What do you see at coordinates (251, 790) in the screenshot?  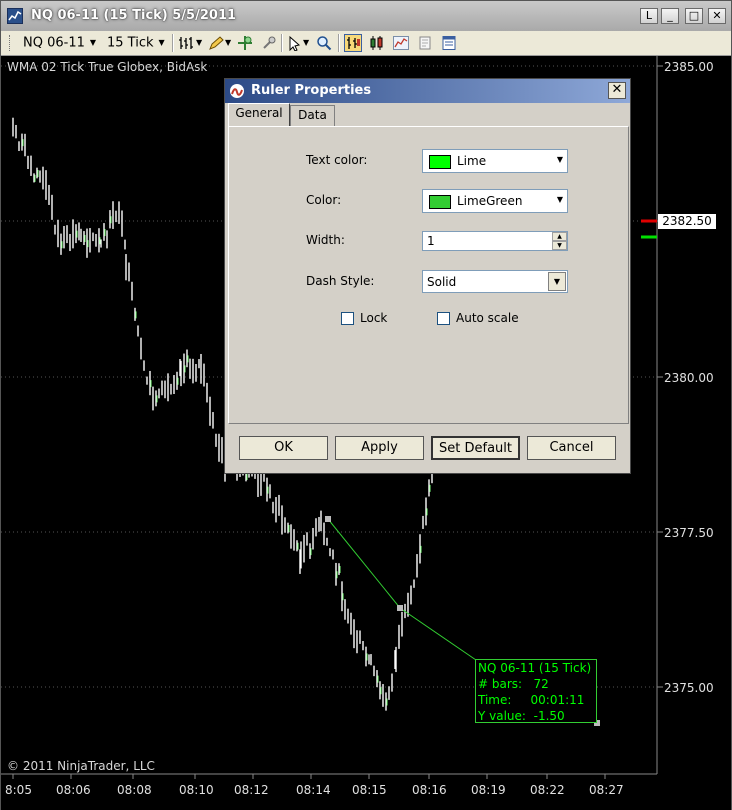 I see `time-axis-label: 08:12` at bounding box center [251, 790].